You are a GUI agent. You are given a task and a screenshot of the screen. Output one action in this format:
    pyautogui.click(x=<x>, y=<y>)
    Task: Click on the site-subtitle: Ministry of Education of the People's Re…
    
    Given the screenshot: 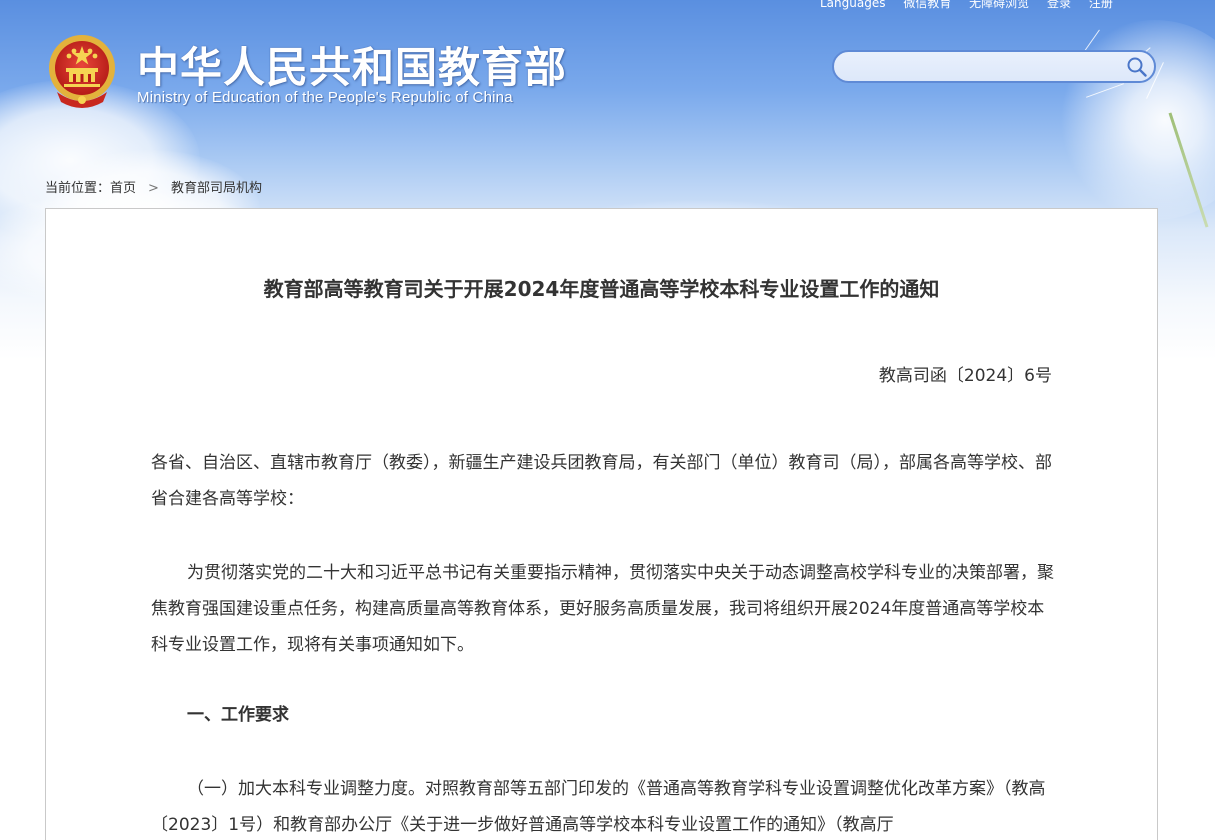 What is the action you would take?
    pyautogui.click(x=325, y=97)
    